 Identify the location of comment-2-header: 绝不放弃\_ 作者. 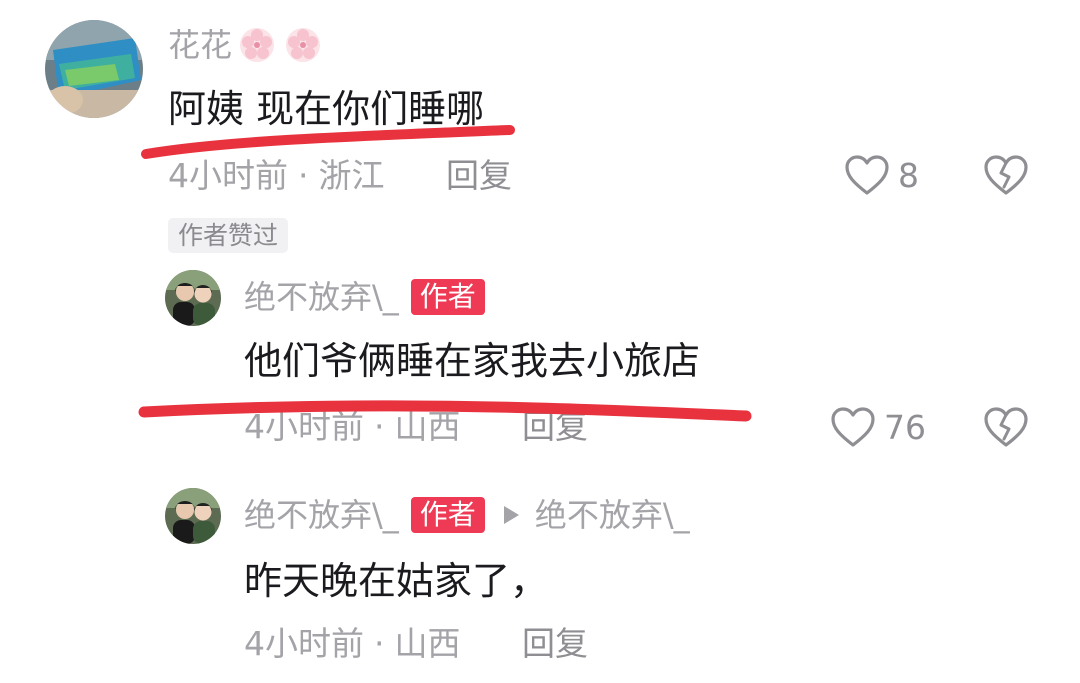
(364, 297).